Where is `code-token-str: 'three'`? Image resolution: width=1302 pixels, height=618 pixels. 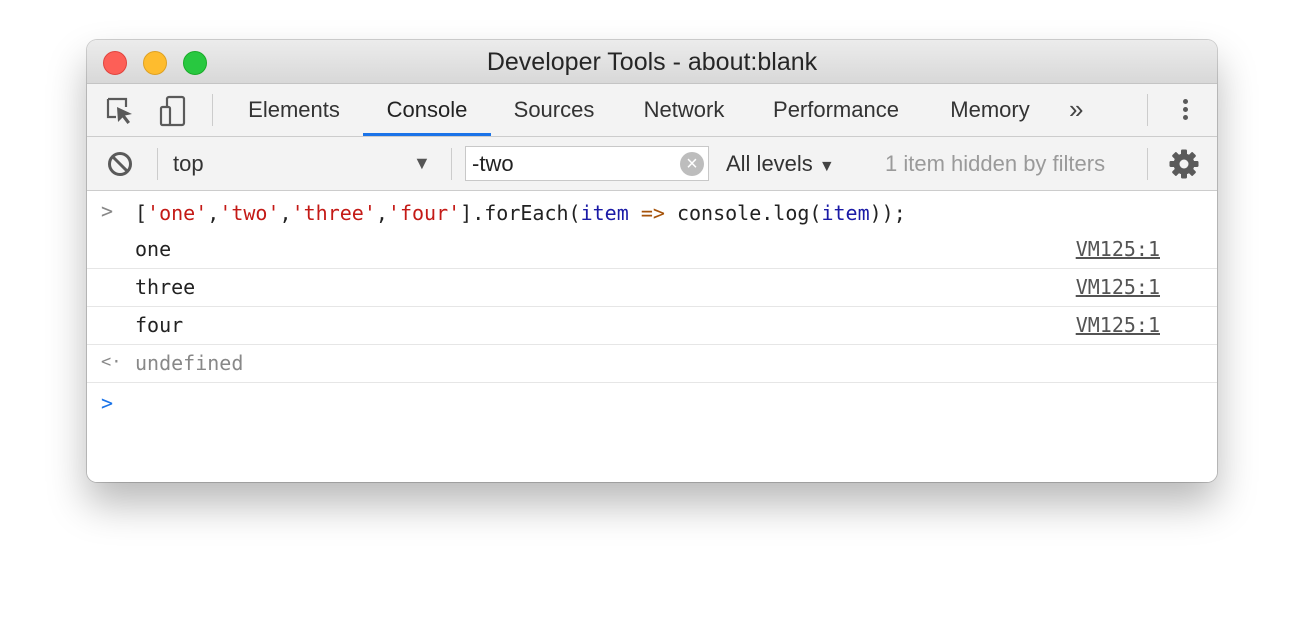
code-token-str: 'three' is located at coordinates (333, 213).